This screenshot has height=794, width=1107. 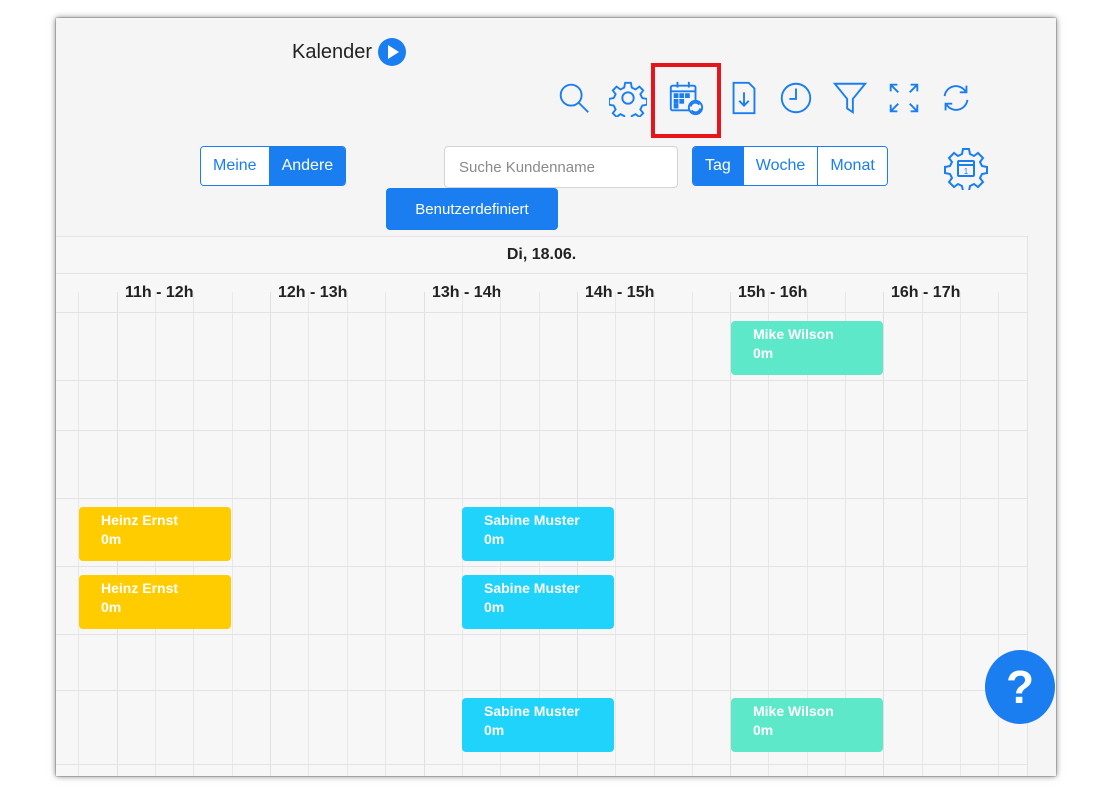 What do you see at coordinates (904, 98) in the screenshot?
I see `fullscreen-icon` at bounding box center [904, 98].